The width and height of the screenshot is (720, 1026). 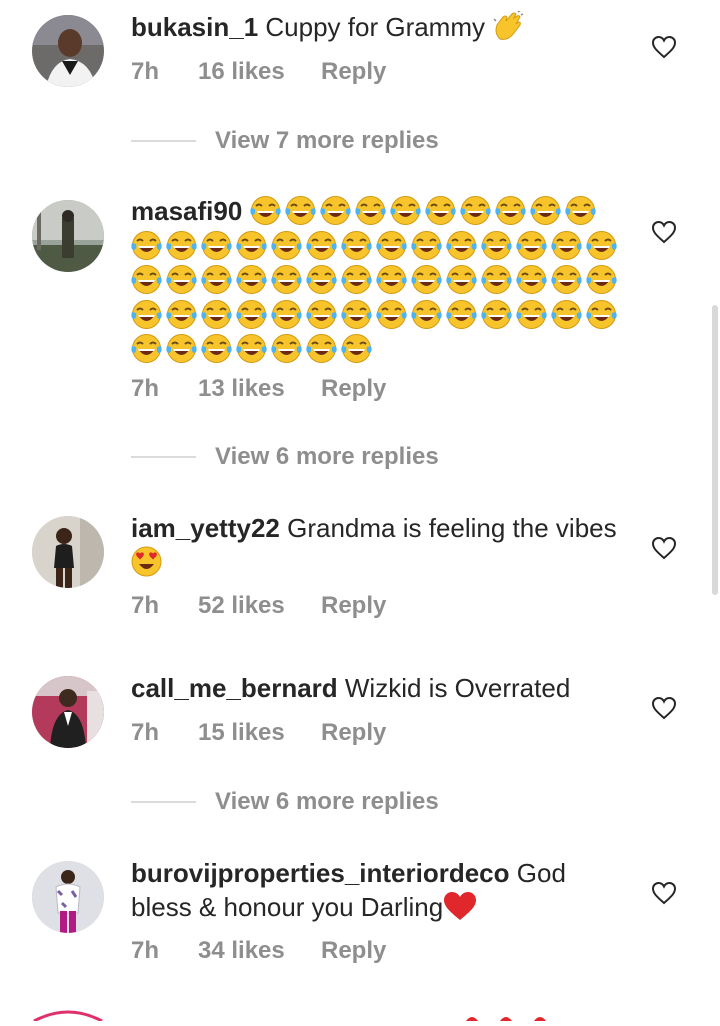 I want to click on red-heart-emoji, so click(x=460, y=907).